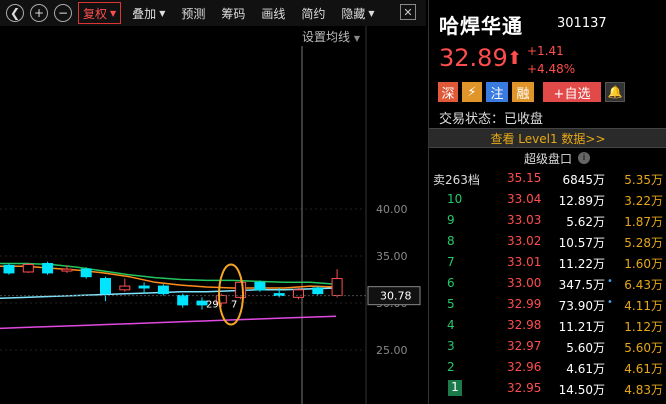  Describe the element at coordinates (451, 367) in the screenshot. I see `level-number: 2` at that location.